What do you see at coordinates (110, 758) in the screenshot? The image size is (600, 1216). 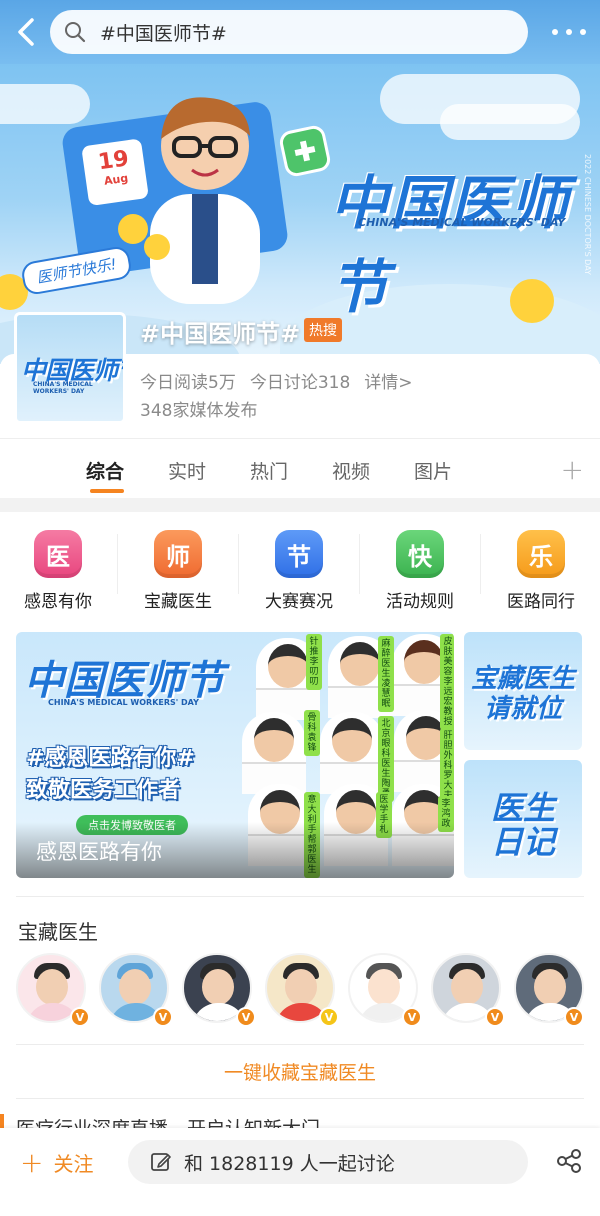 I see `promo-headline-1: #感恩医路有你#` at bounding box center [110, 758].